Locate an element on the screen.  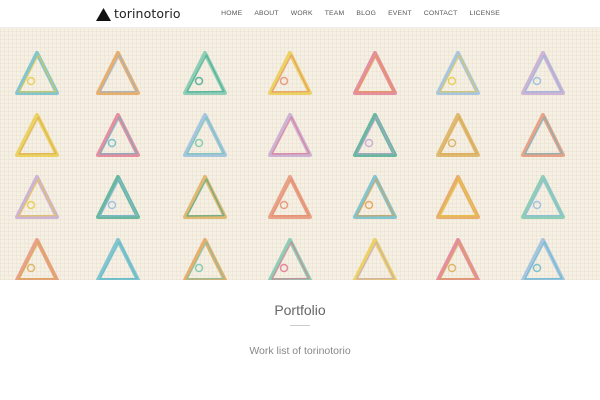
nav-event: EVENT is located at coordinates (400, 13).